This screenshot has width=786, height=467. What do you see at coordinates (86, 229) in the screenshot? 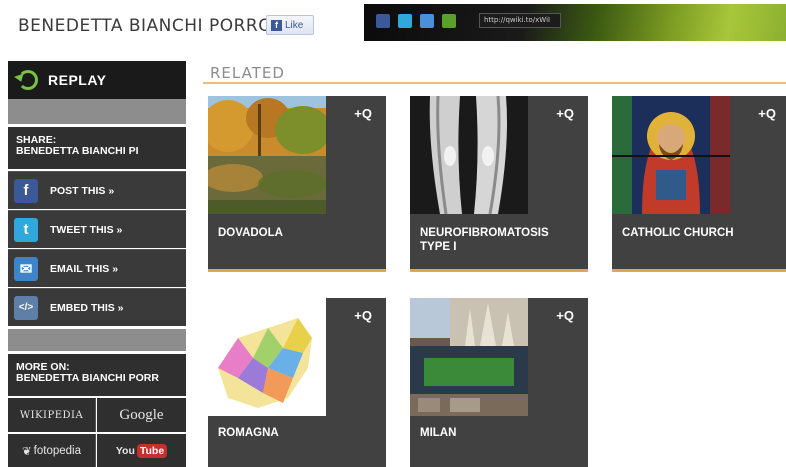
I see `tweet-this-label: TWEET THIS »` at bounding box center [86, 229].